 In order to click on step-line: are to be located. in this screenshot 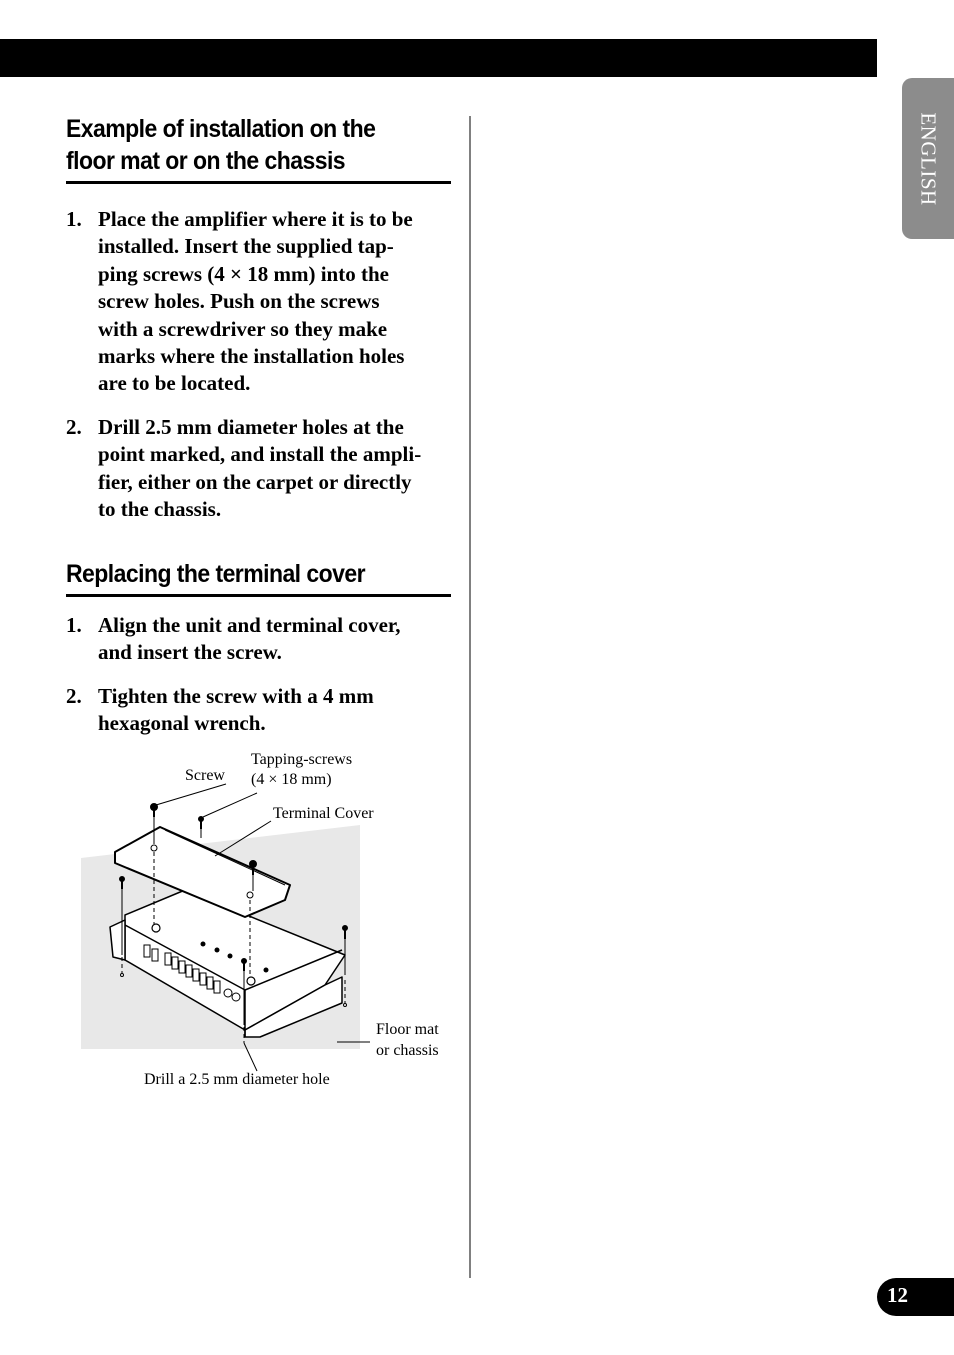, I will do `click(174, 383)`.